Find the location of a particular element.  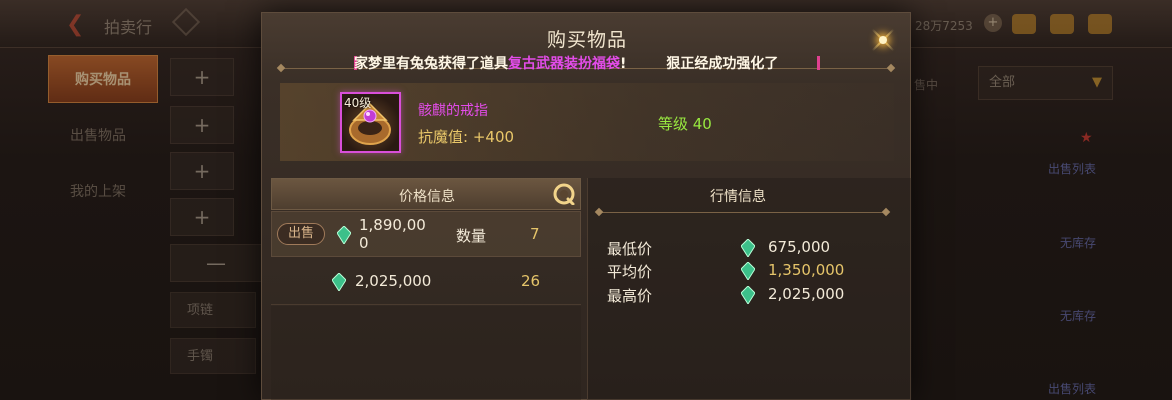

diamond-icon is located at coordinates (186, 22).